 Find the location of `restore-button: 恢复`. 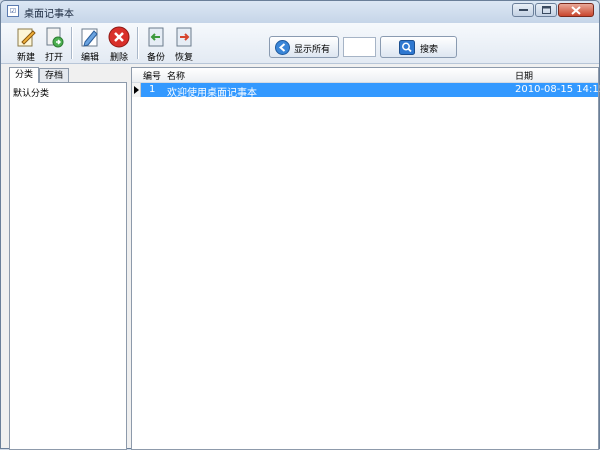

restore-button: 恢复 is located at coordinates (184, 44).